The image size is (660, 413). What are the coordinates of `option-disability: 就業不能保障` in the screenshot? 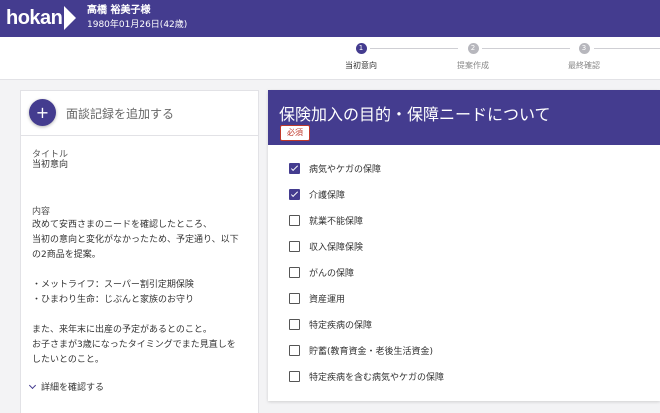 It's located at (326, 220).